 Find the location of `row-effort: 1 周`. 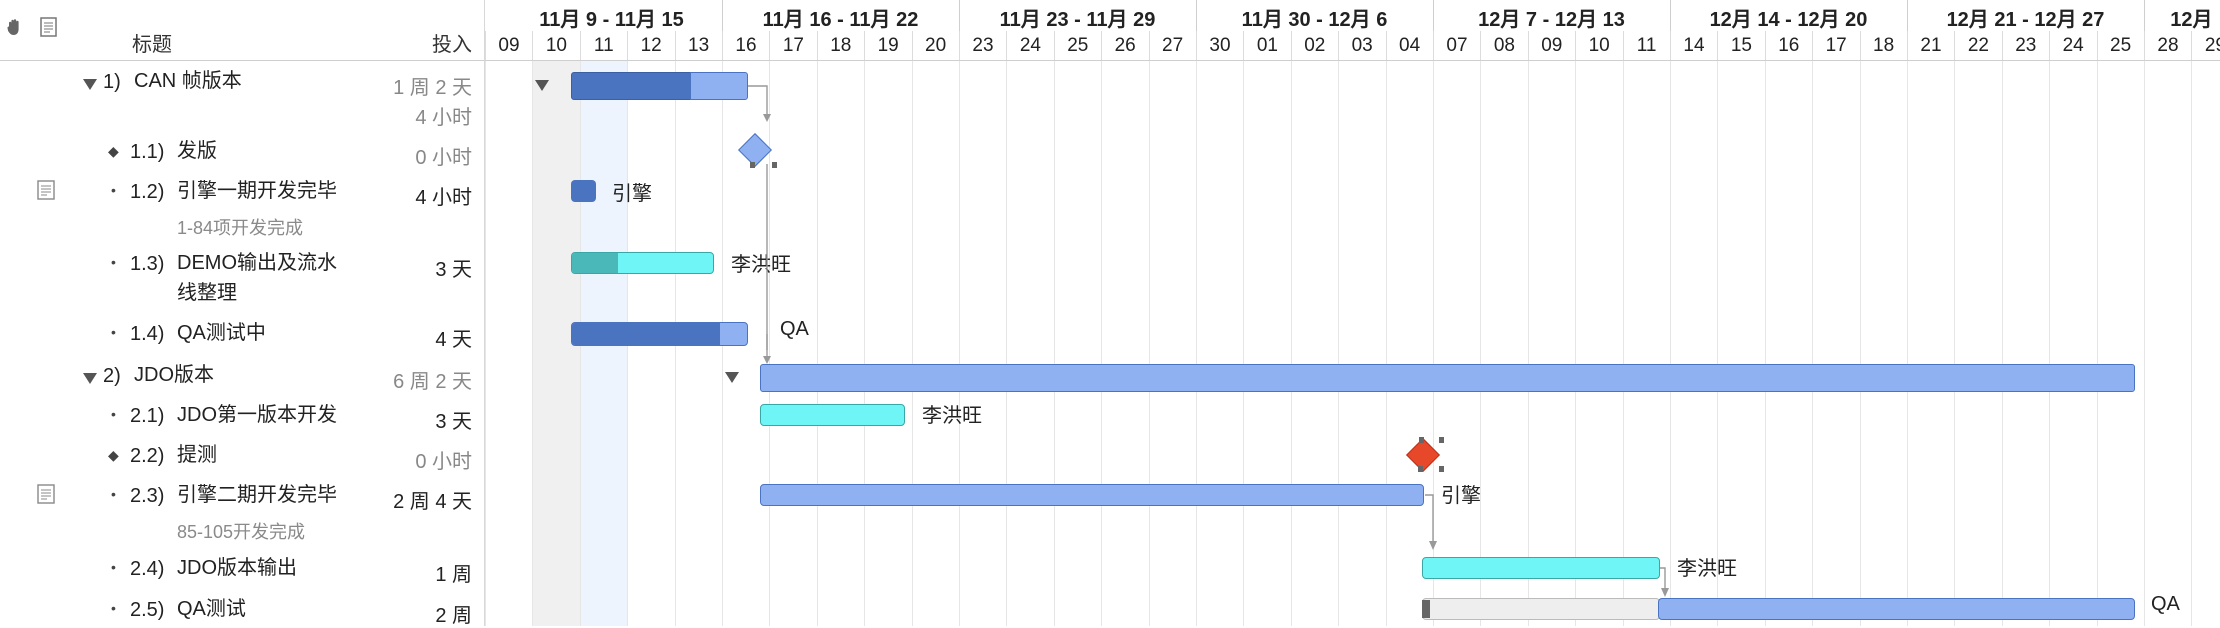

row-effort: 1 周 is located at coordinates (453, 572).